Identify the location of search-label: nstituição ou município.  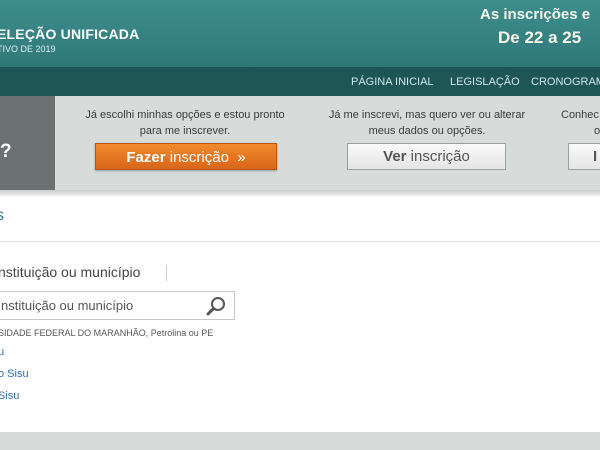
(70, 272).